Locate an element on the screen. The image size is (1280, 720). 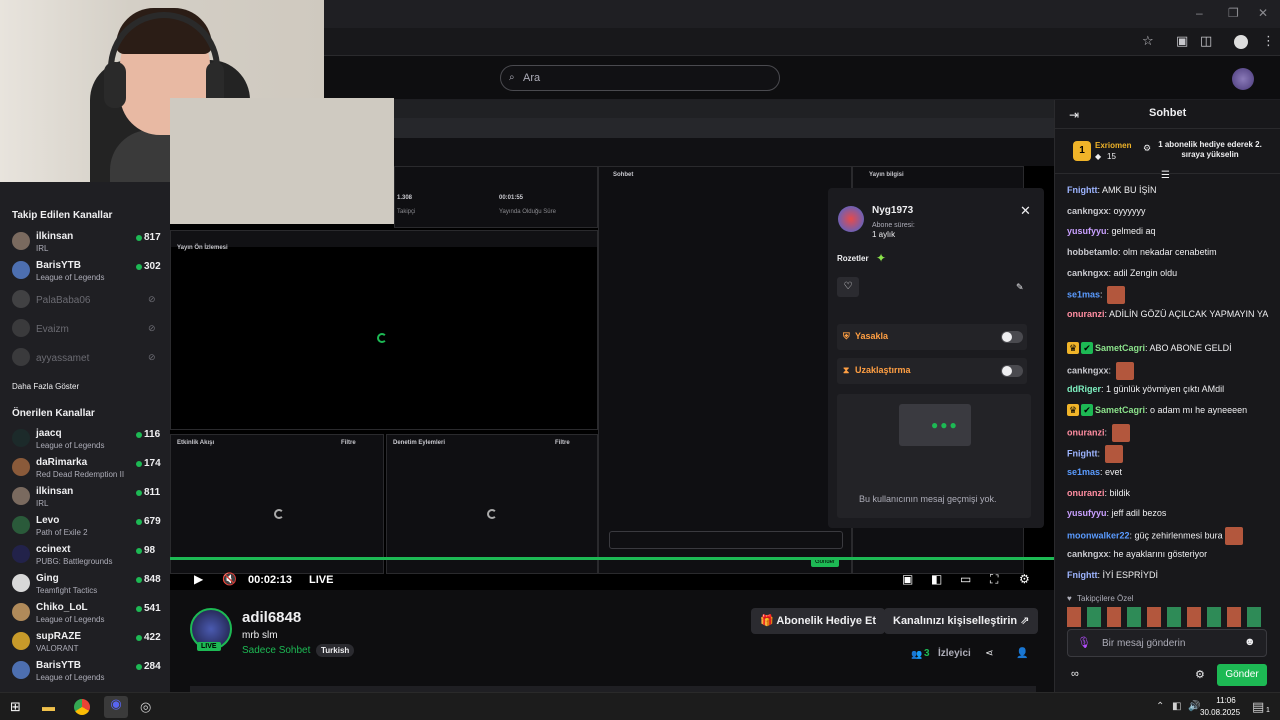
star-icon: ☆ is located at coordinates (1148, 41).